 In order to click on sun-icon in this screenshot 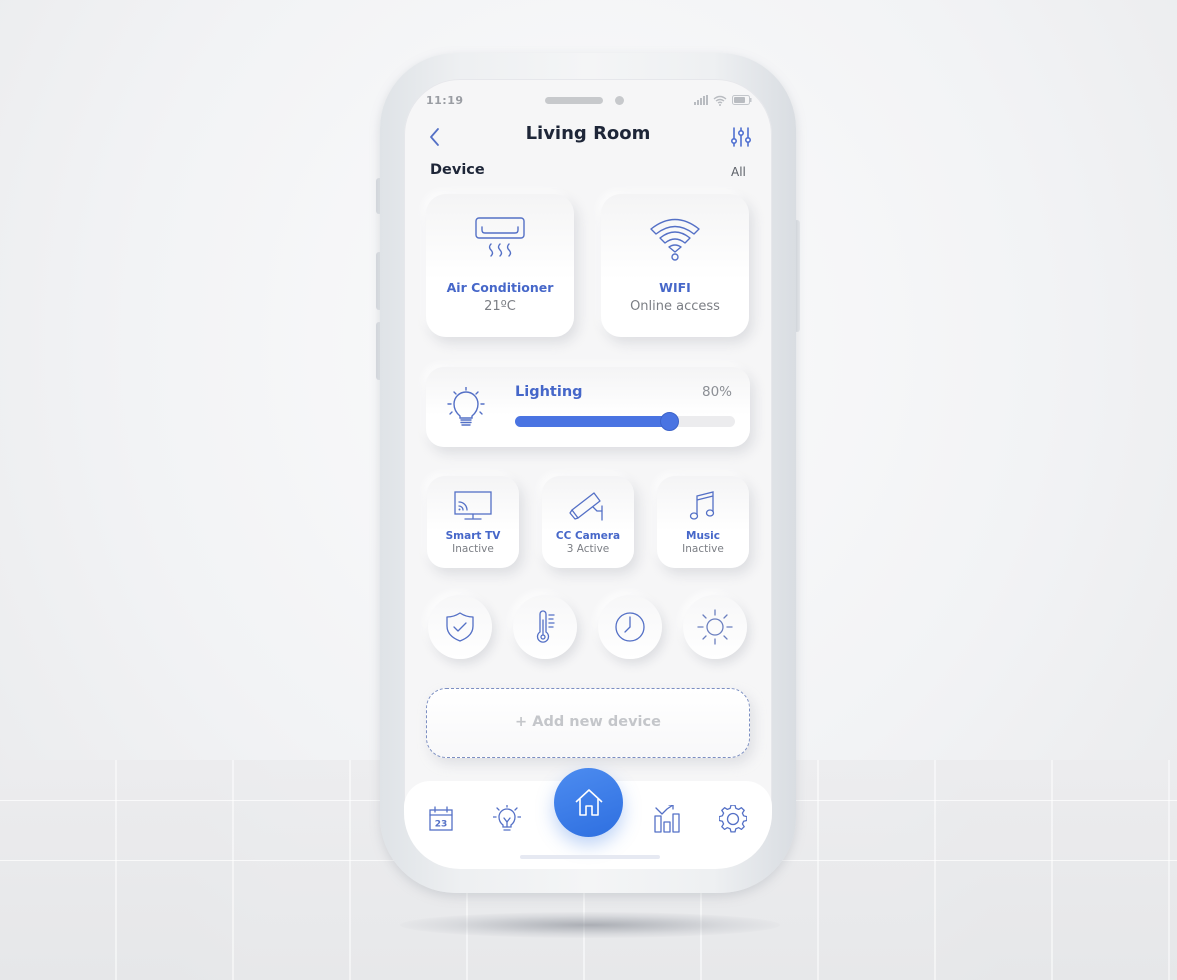, I will do `click(715, 627)`.